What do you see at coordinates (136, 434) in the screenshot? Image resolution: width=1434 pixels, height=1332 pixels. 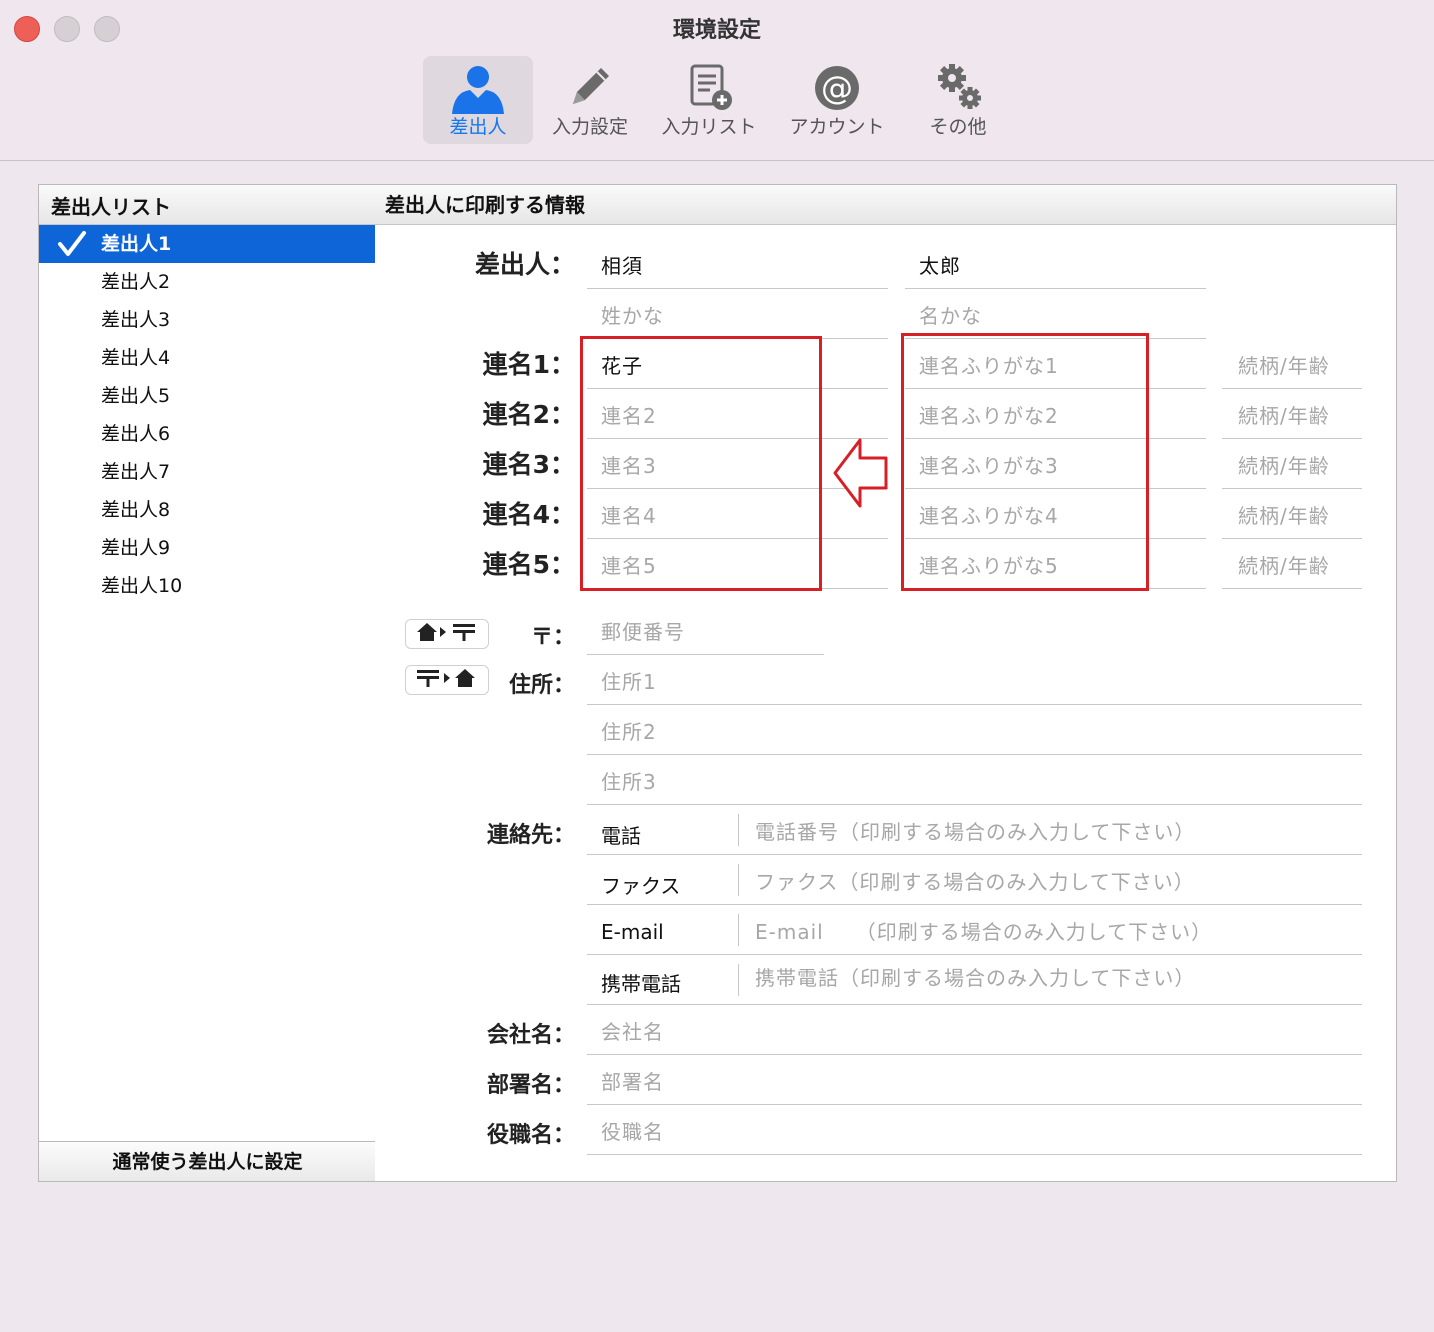 I see `sender-list-item-label: 差出人6` at bounding box center [136, 434].